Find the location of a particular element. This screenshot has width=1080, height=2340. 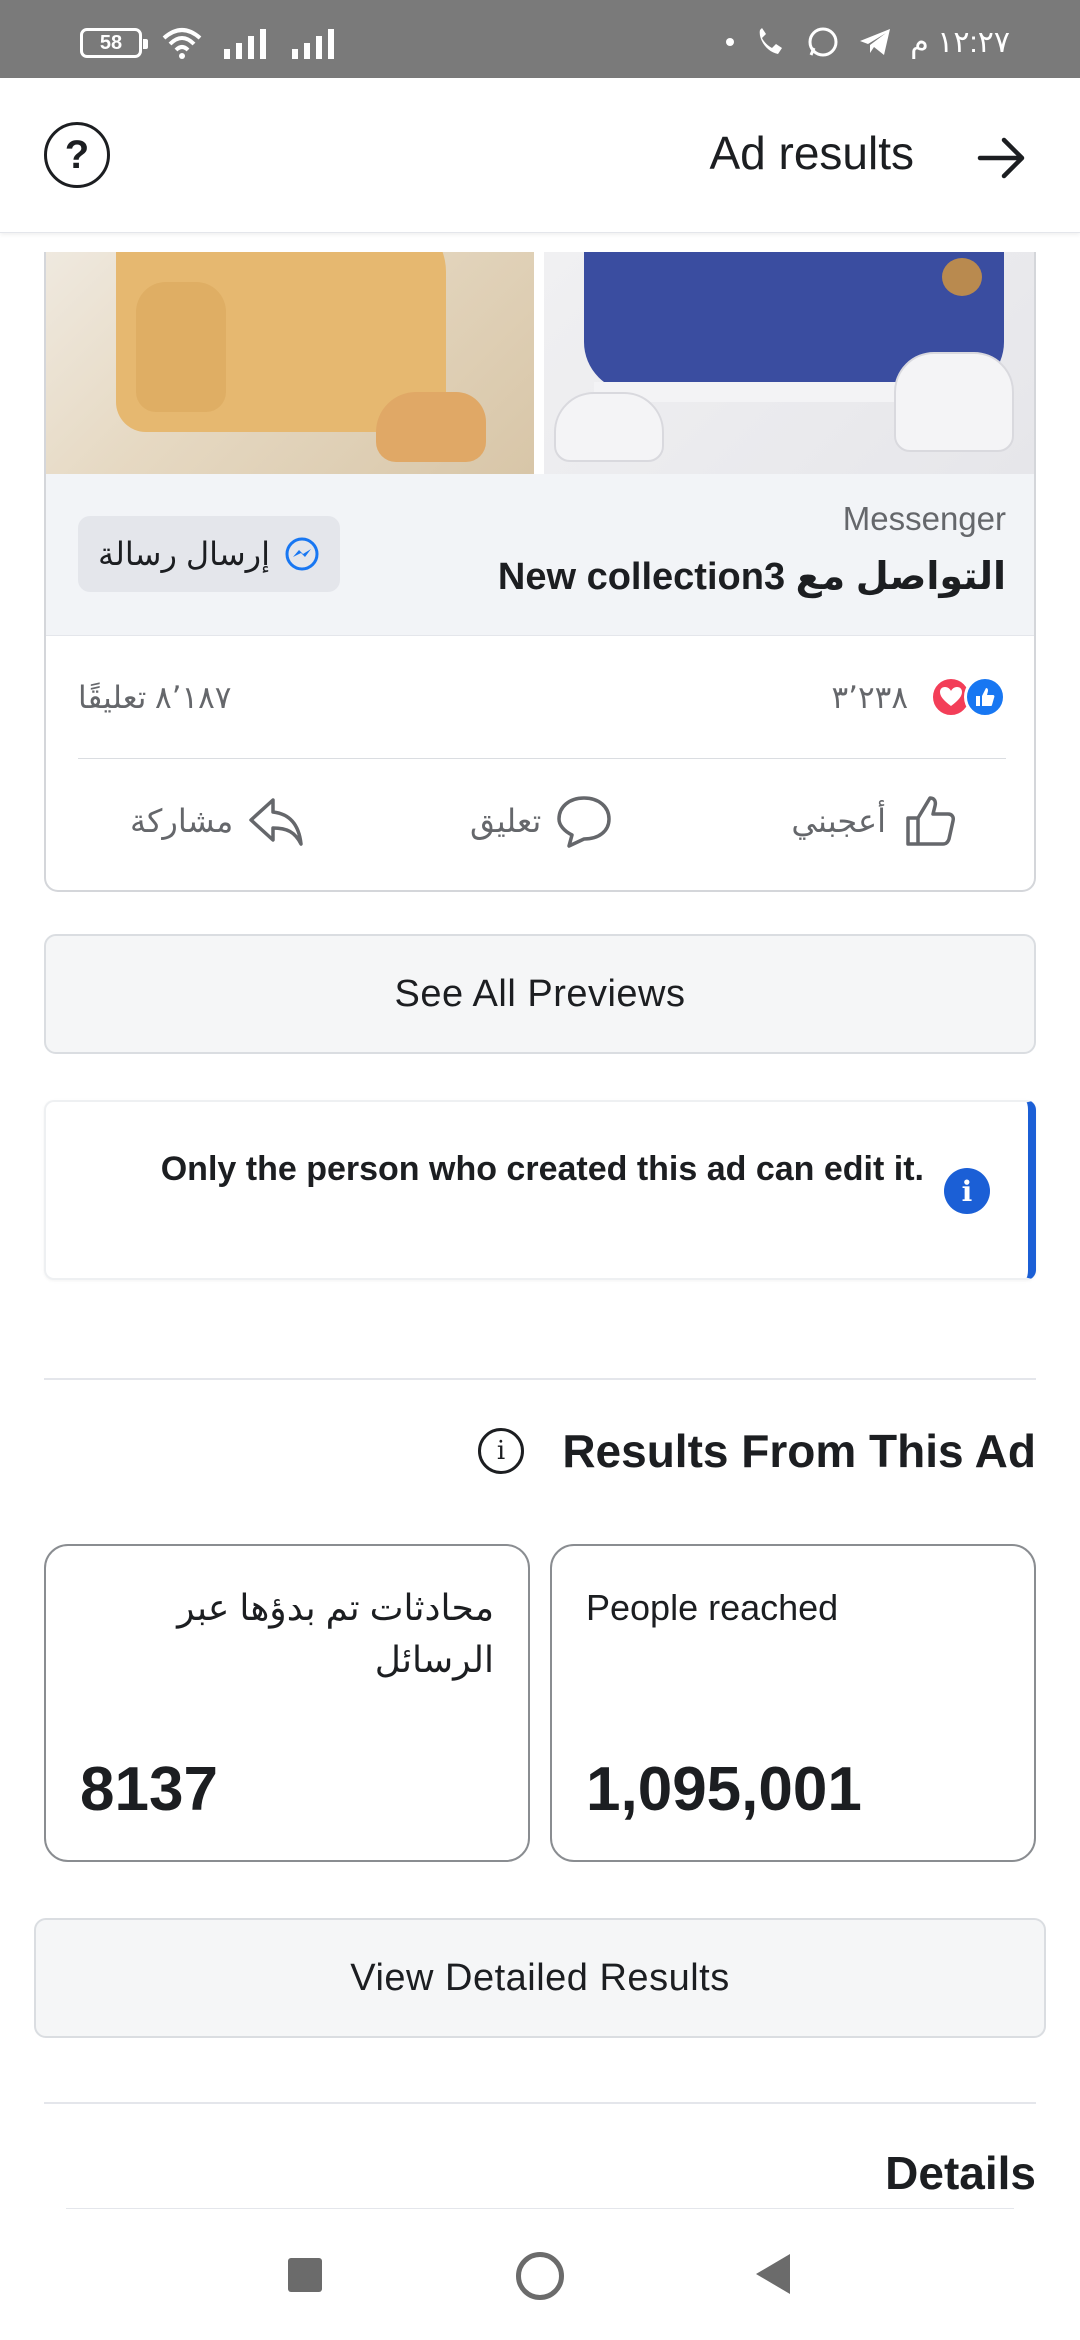

comment-action-button: تعليق is located at coordinates (541, 821).